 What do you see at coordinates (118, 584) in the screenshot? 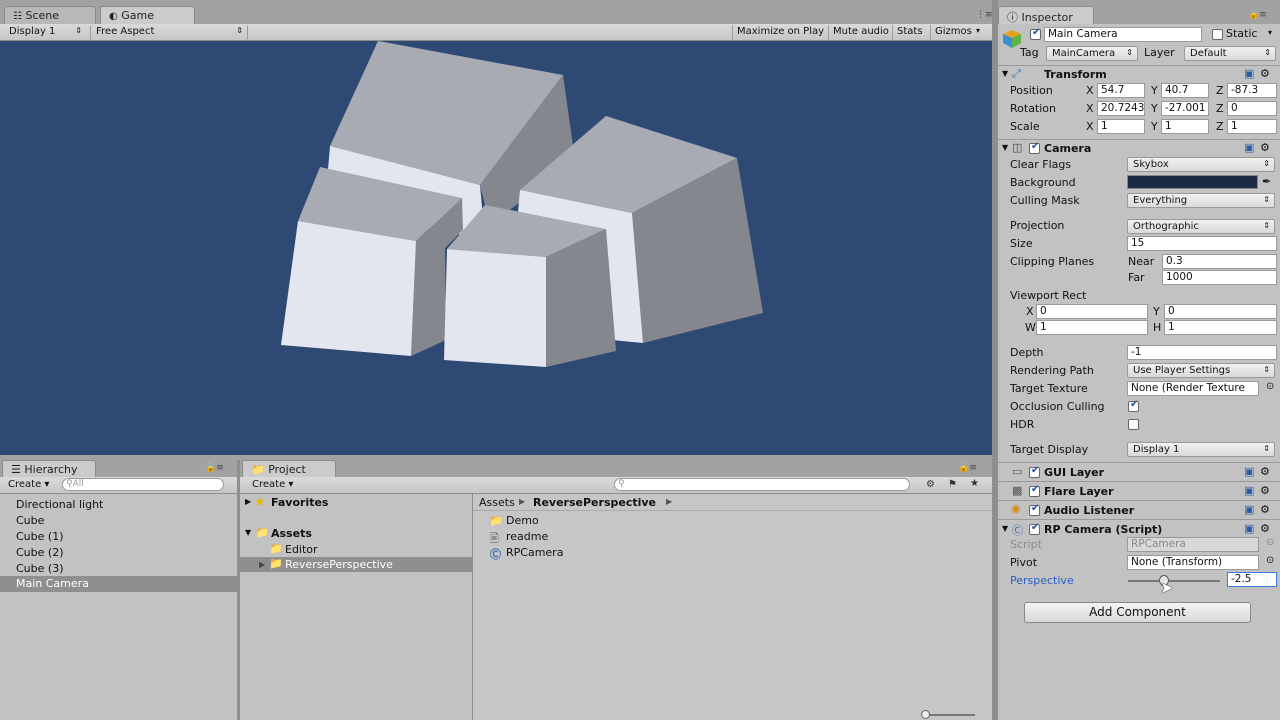
I see `hierarchy-item-selected: Main Camera` at bounding box center [118, 584].